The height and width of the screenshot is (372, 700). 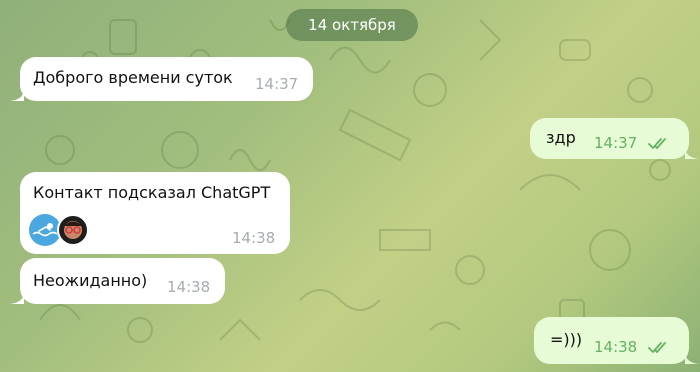 I want to click on message-bubble-incoming: Контакт подсказал ChatGPT 14:38, so click(x=155, y=213).